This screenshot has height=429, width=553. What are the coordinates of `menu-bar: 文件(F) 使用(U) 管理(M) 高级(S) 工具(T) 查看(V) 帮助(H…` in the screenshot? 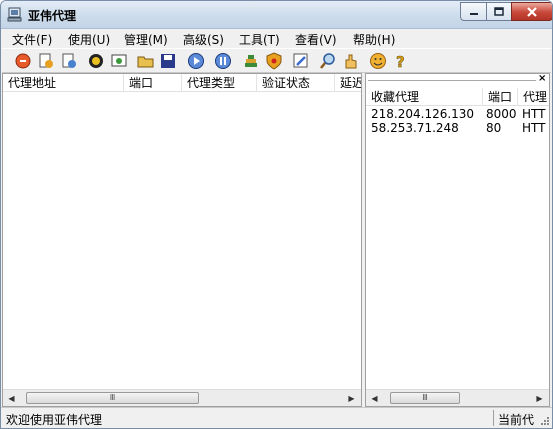 It's located at (276, 38).